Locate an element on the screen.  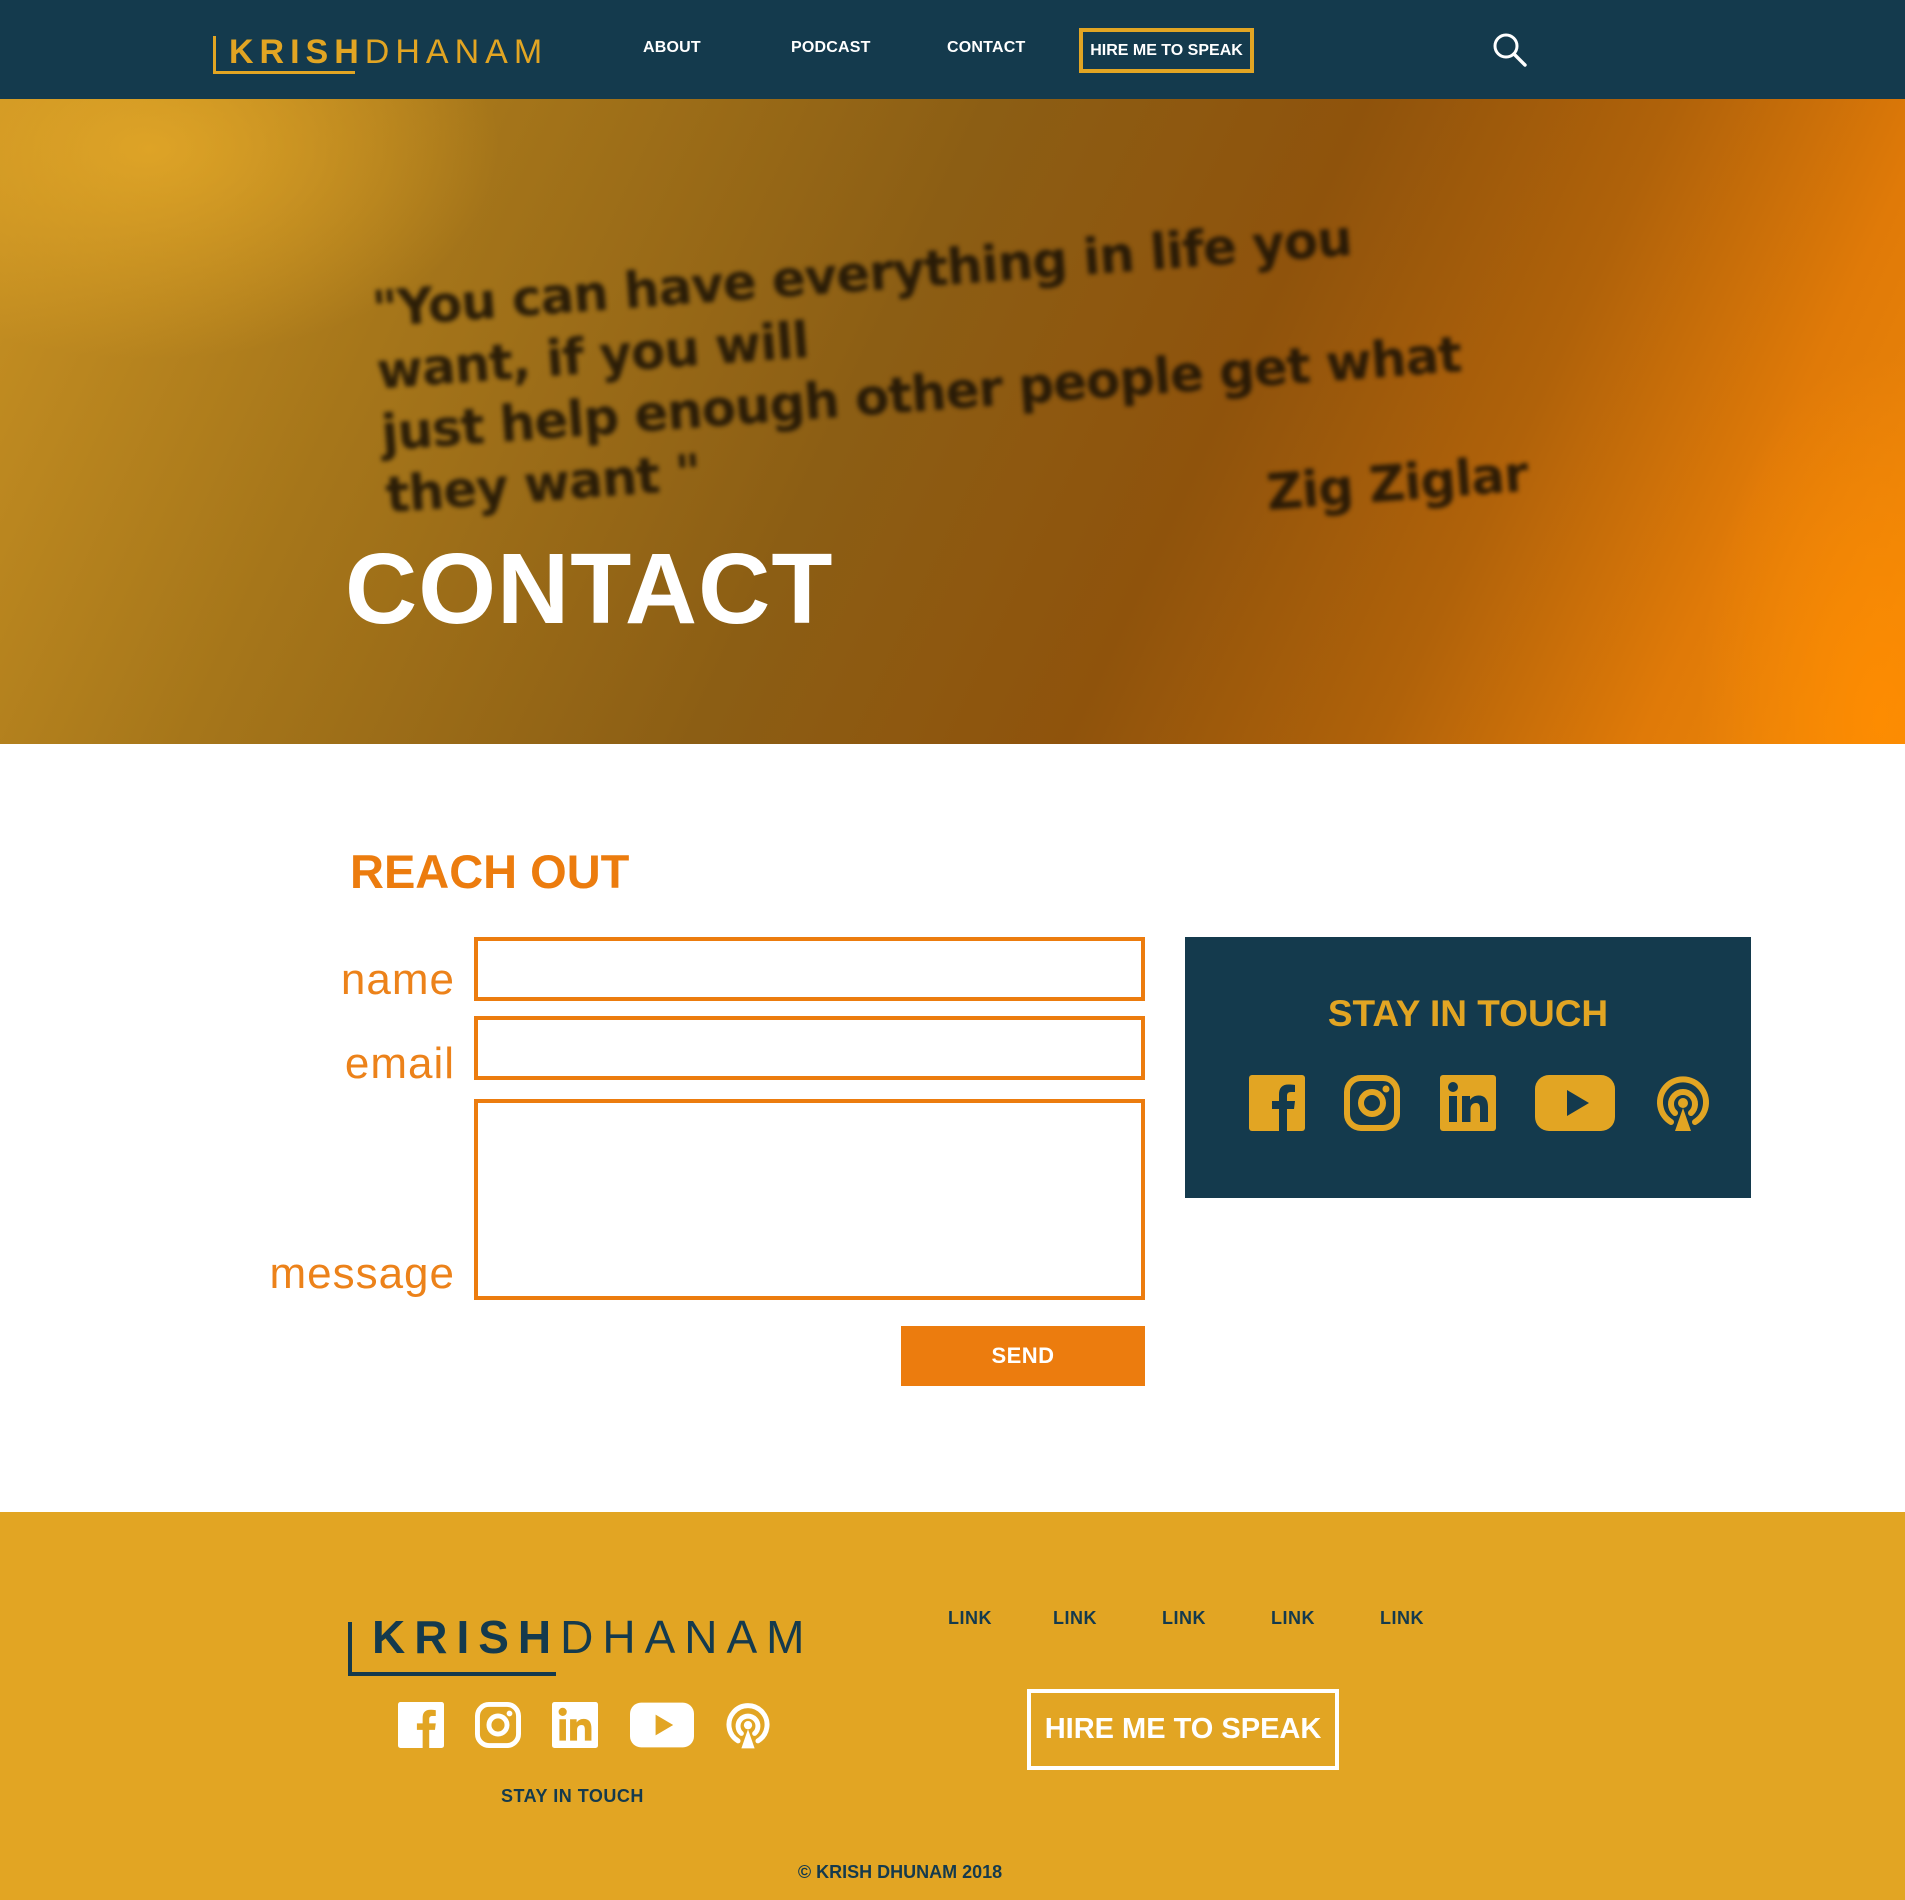
nav-contact: CONTACT is located at coordinates (986, 48).